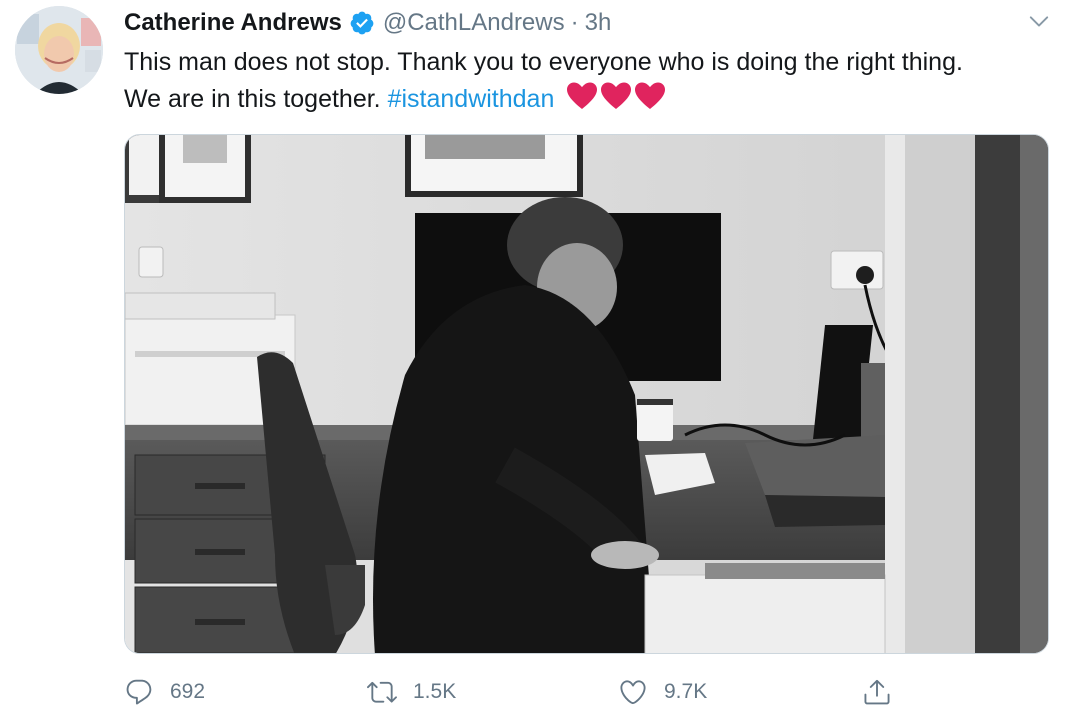 The width and height of the screenshot is (1080, 728). I want to click on heart-emojis, so click(616, 96).